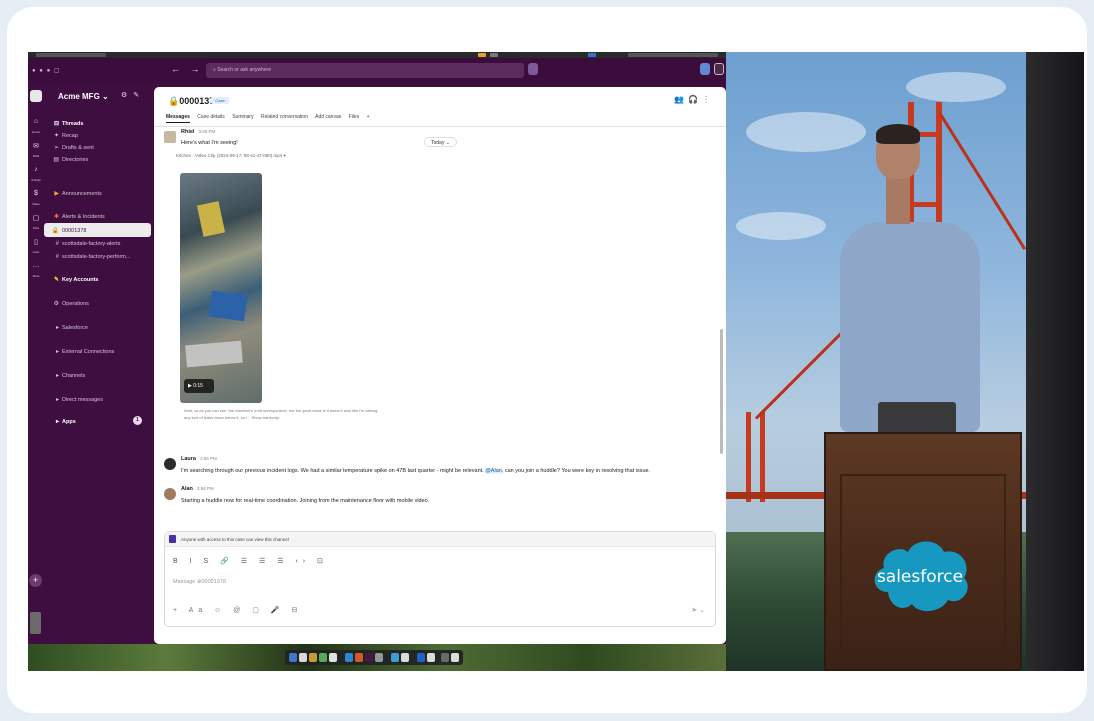 The height and width of the screenshot is (721, 1094). I want to click on video-attachment: ▶ 0:15, so click(221, 288).